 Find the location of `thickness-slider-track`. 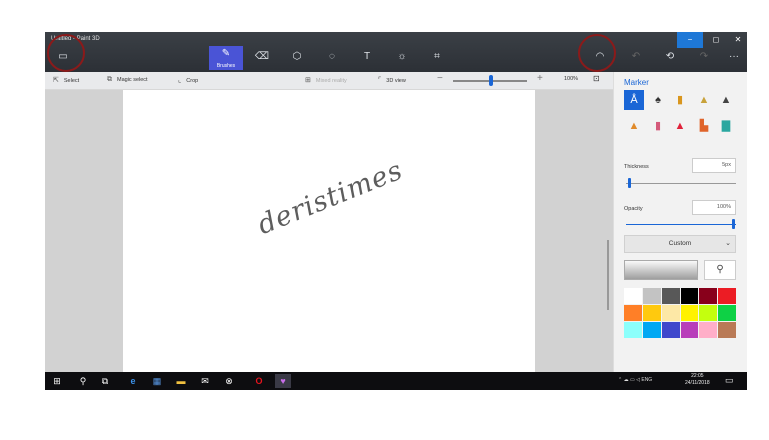

thickness-slider-track is located at coordinates (681, 183).